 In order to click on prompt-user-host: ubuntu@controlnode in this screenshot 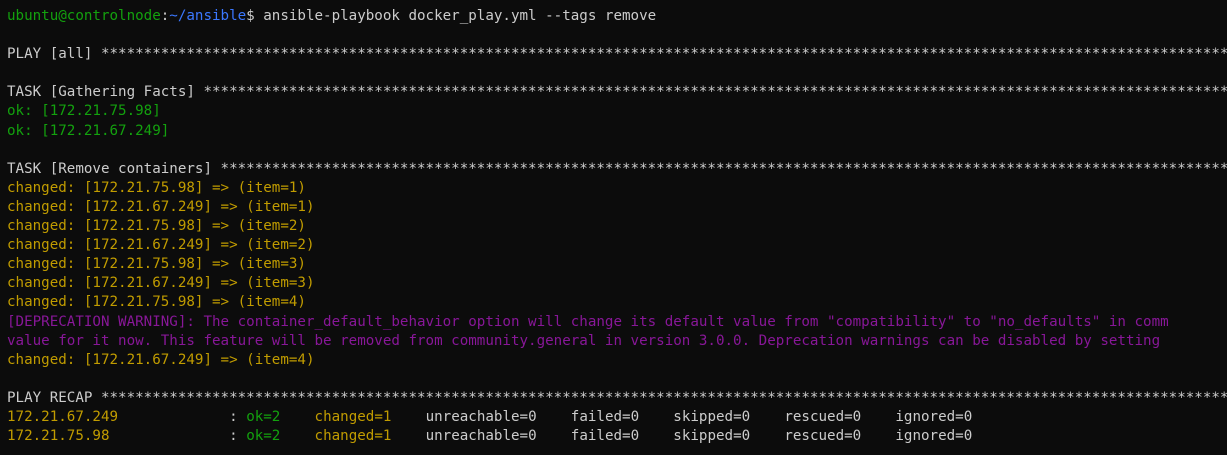, I will do `click(84, 16)`.